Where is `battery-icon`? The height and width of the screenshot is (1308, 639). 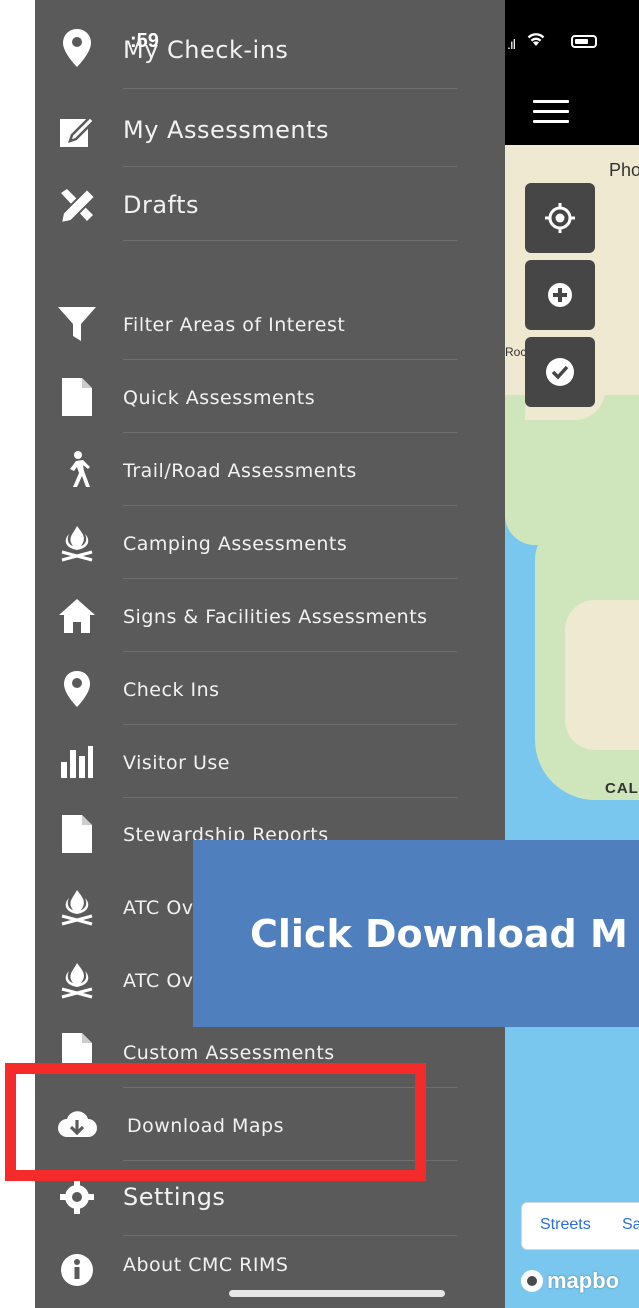
battery-icon is located at coordinates (584, 41).